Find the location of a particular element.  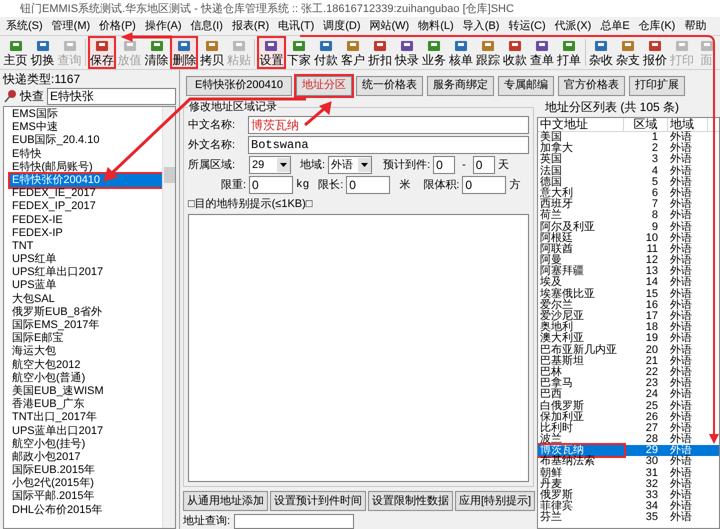

toolbar-button: 删除 is located at coordinates (184, 52).